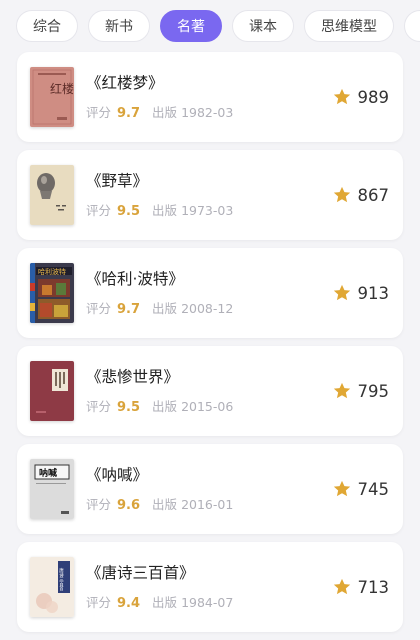 The width and height of the screenshot is (420, 640). I want to click on rating: 867, so click(361, 195).